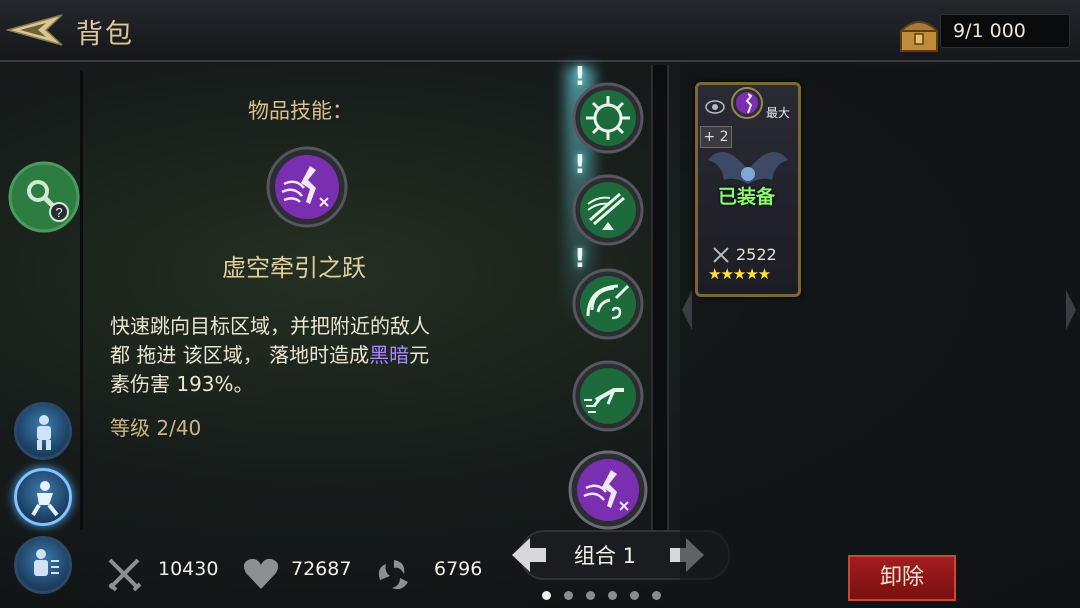 This screenshot has width=1080, height=608. Describe the element at coordinates (756, 254) in the screenshot. I see `item-power-value: 2522` at that location.